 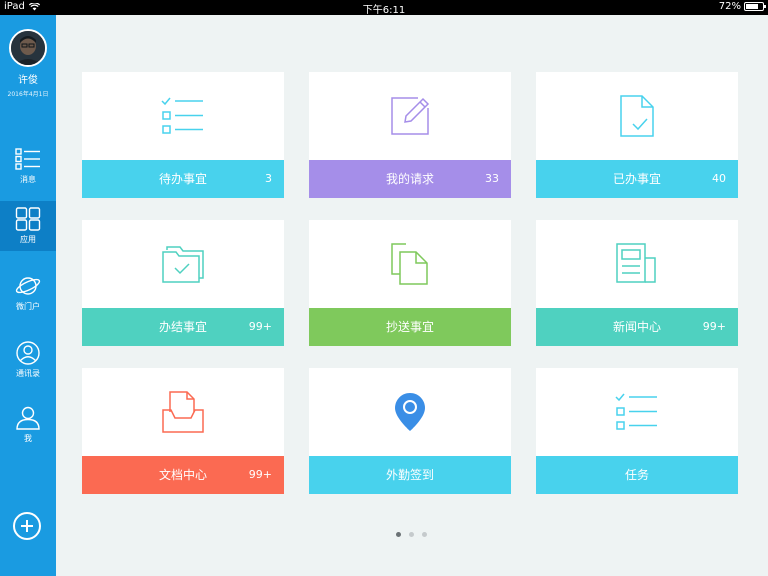 I want to click on sidebar-item-label: 通讯录, so click(x=28, y=373).